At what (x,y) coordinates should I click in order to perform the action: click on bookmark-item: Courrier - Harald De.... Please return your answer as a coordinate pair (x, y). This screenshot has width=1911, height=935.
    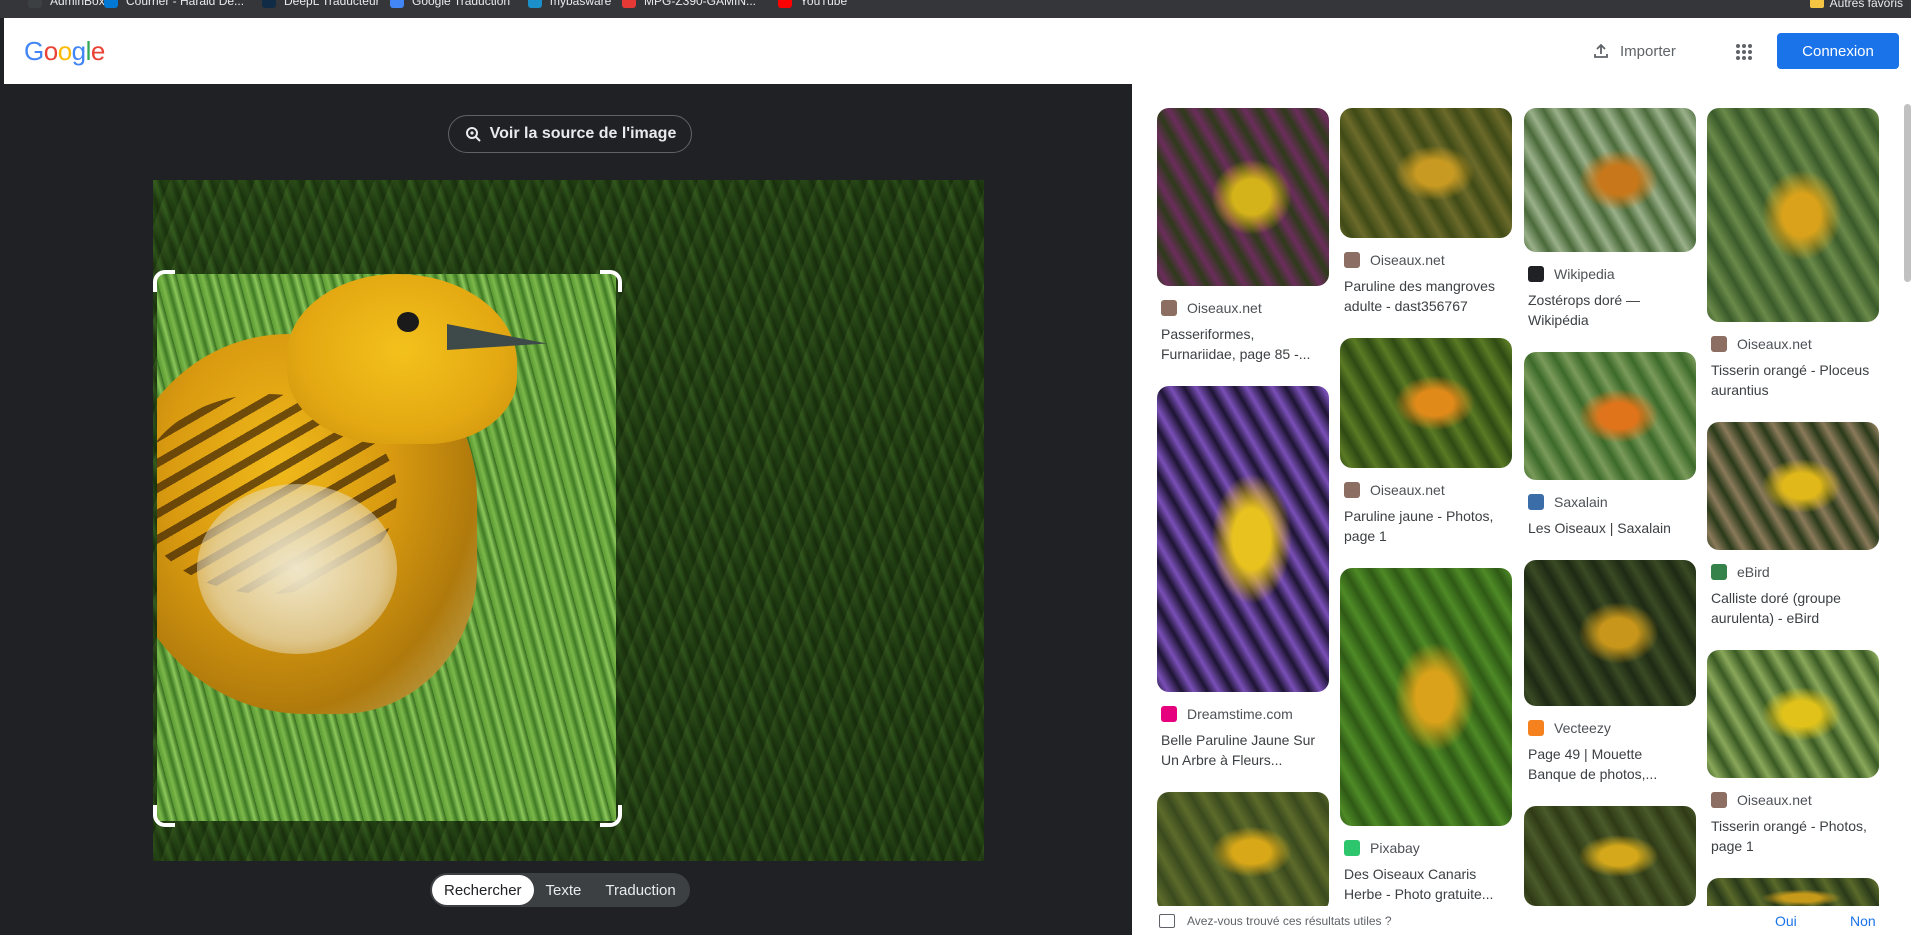
    Looking at the image, I should click on (174, 4).